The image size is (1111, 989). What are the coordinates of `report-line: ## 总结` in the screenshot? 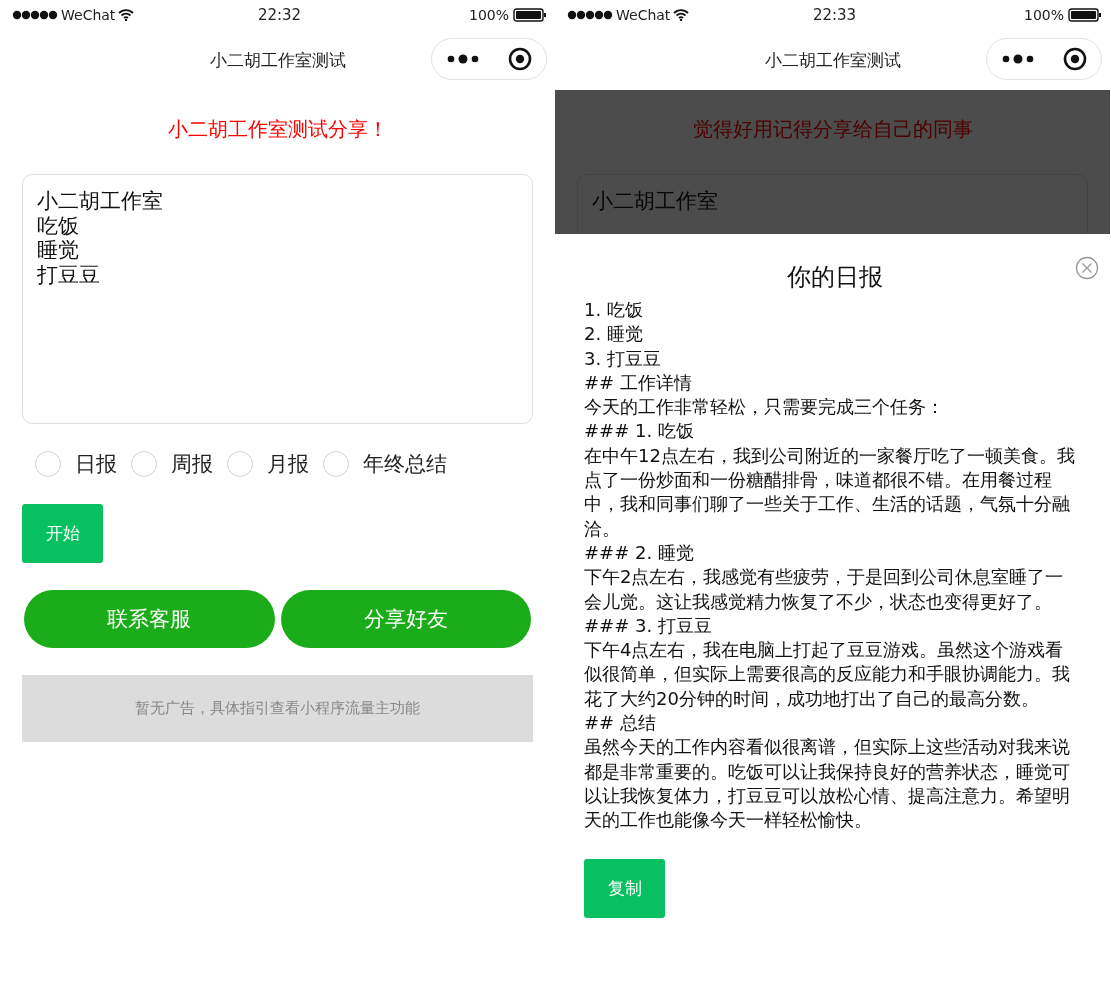 It's located at (620, 723).